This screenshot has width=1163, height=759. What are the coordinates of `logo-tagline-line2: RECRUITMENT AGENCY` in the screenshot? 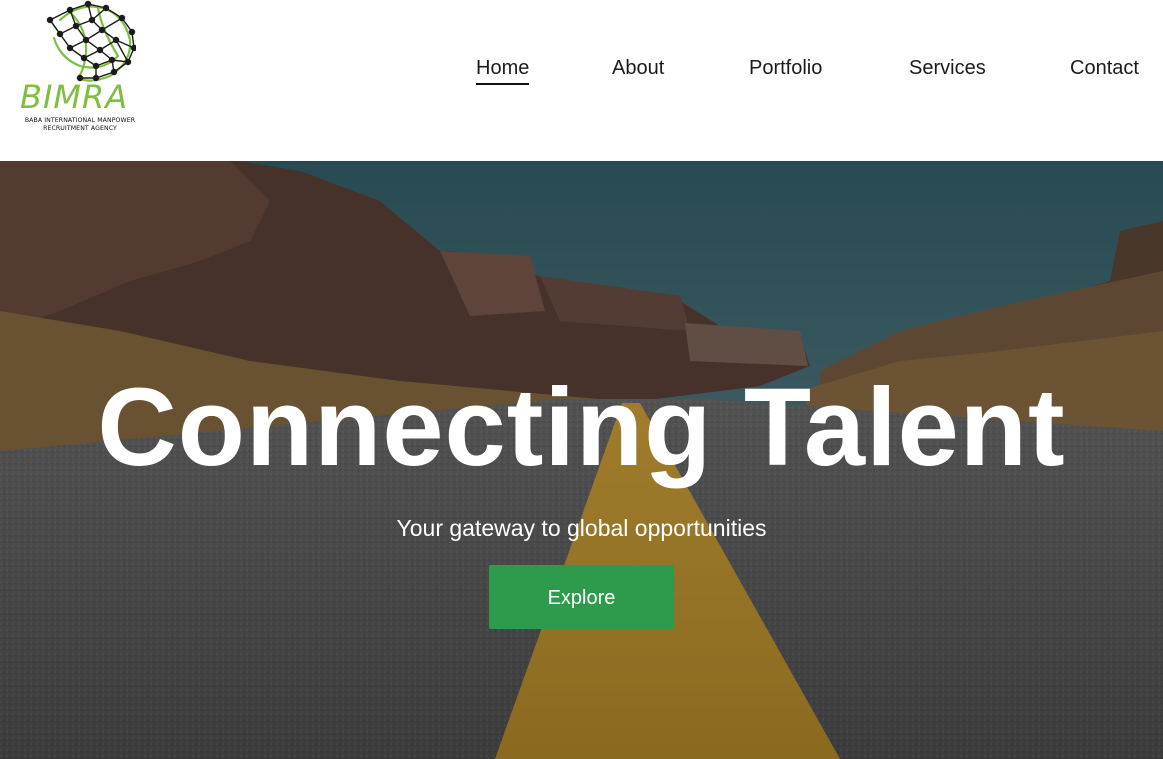 It's located at (80, 128).